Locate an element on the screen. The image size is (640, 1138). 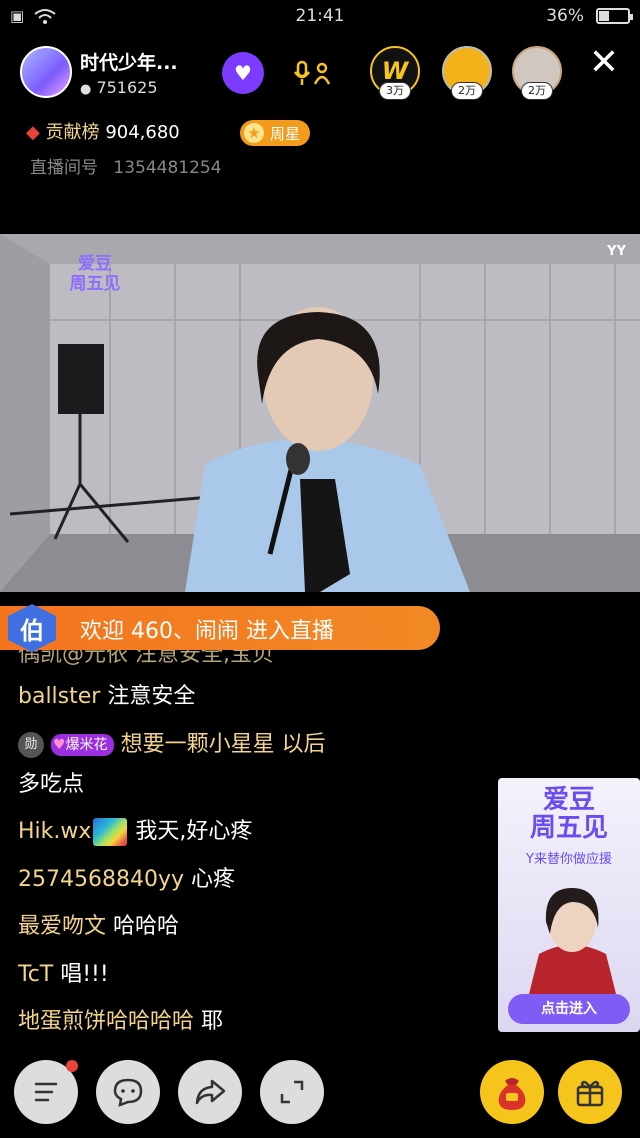
fullscreen-button is located at coordinates (292, 1092).